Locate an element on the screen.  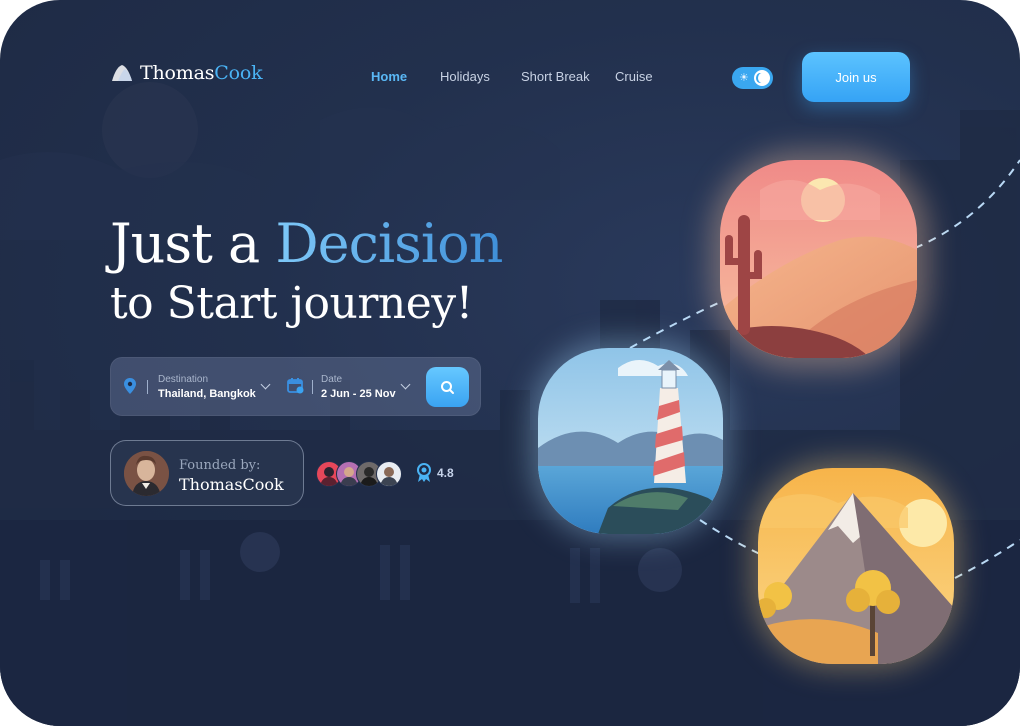
founder-avatar is located at coordinates (146, 473).